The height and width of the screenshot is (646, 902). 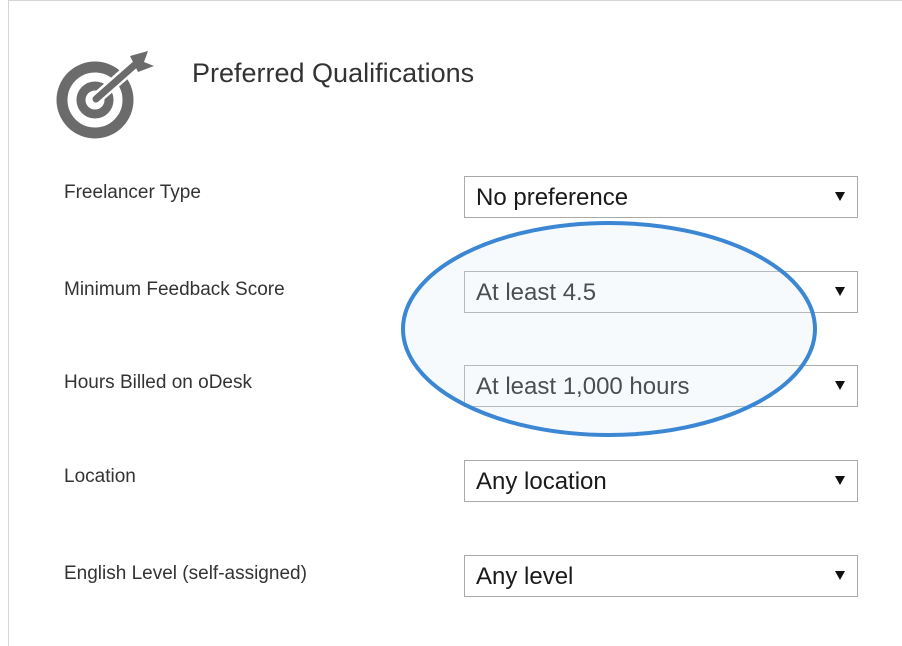 I want to click on freelancer-type-label: Freelancer Type, so click(x=132, y=192).